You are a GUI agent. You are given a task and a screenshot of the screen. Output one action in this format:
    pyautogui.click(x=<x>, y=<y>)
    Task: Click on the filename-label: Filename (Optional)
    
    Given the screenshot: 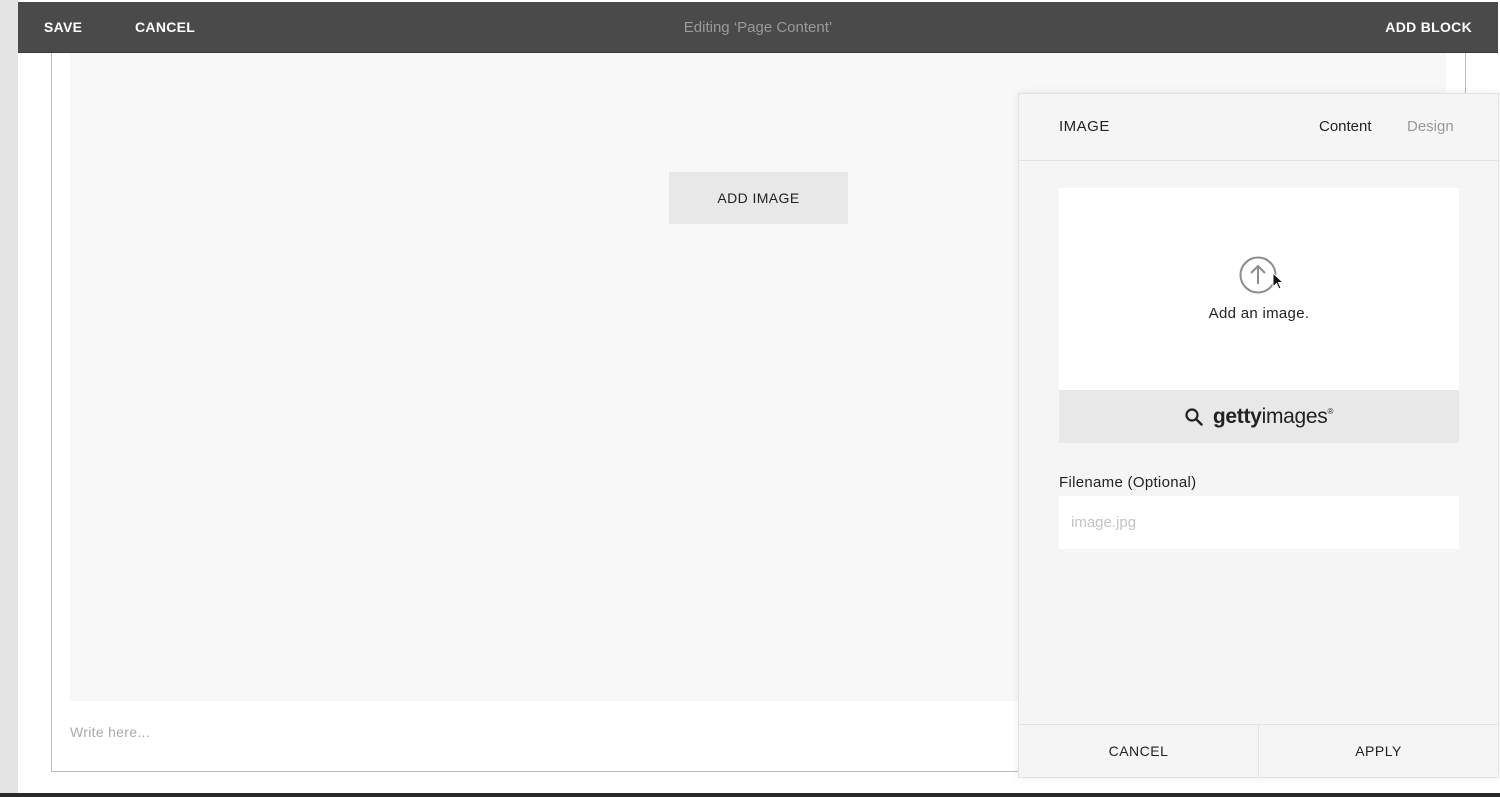 What is the action you would take?
    pyautogui.click(x=1128, y=482)
    